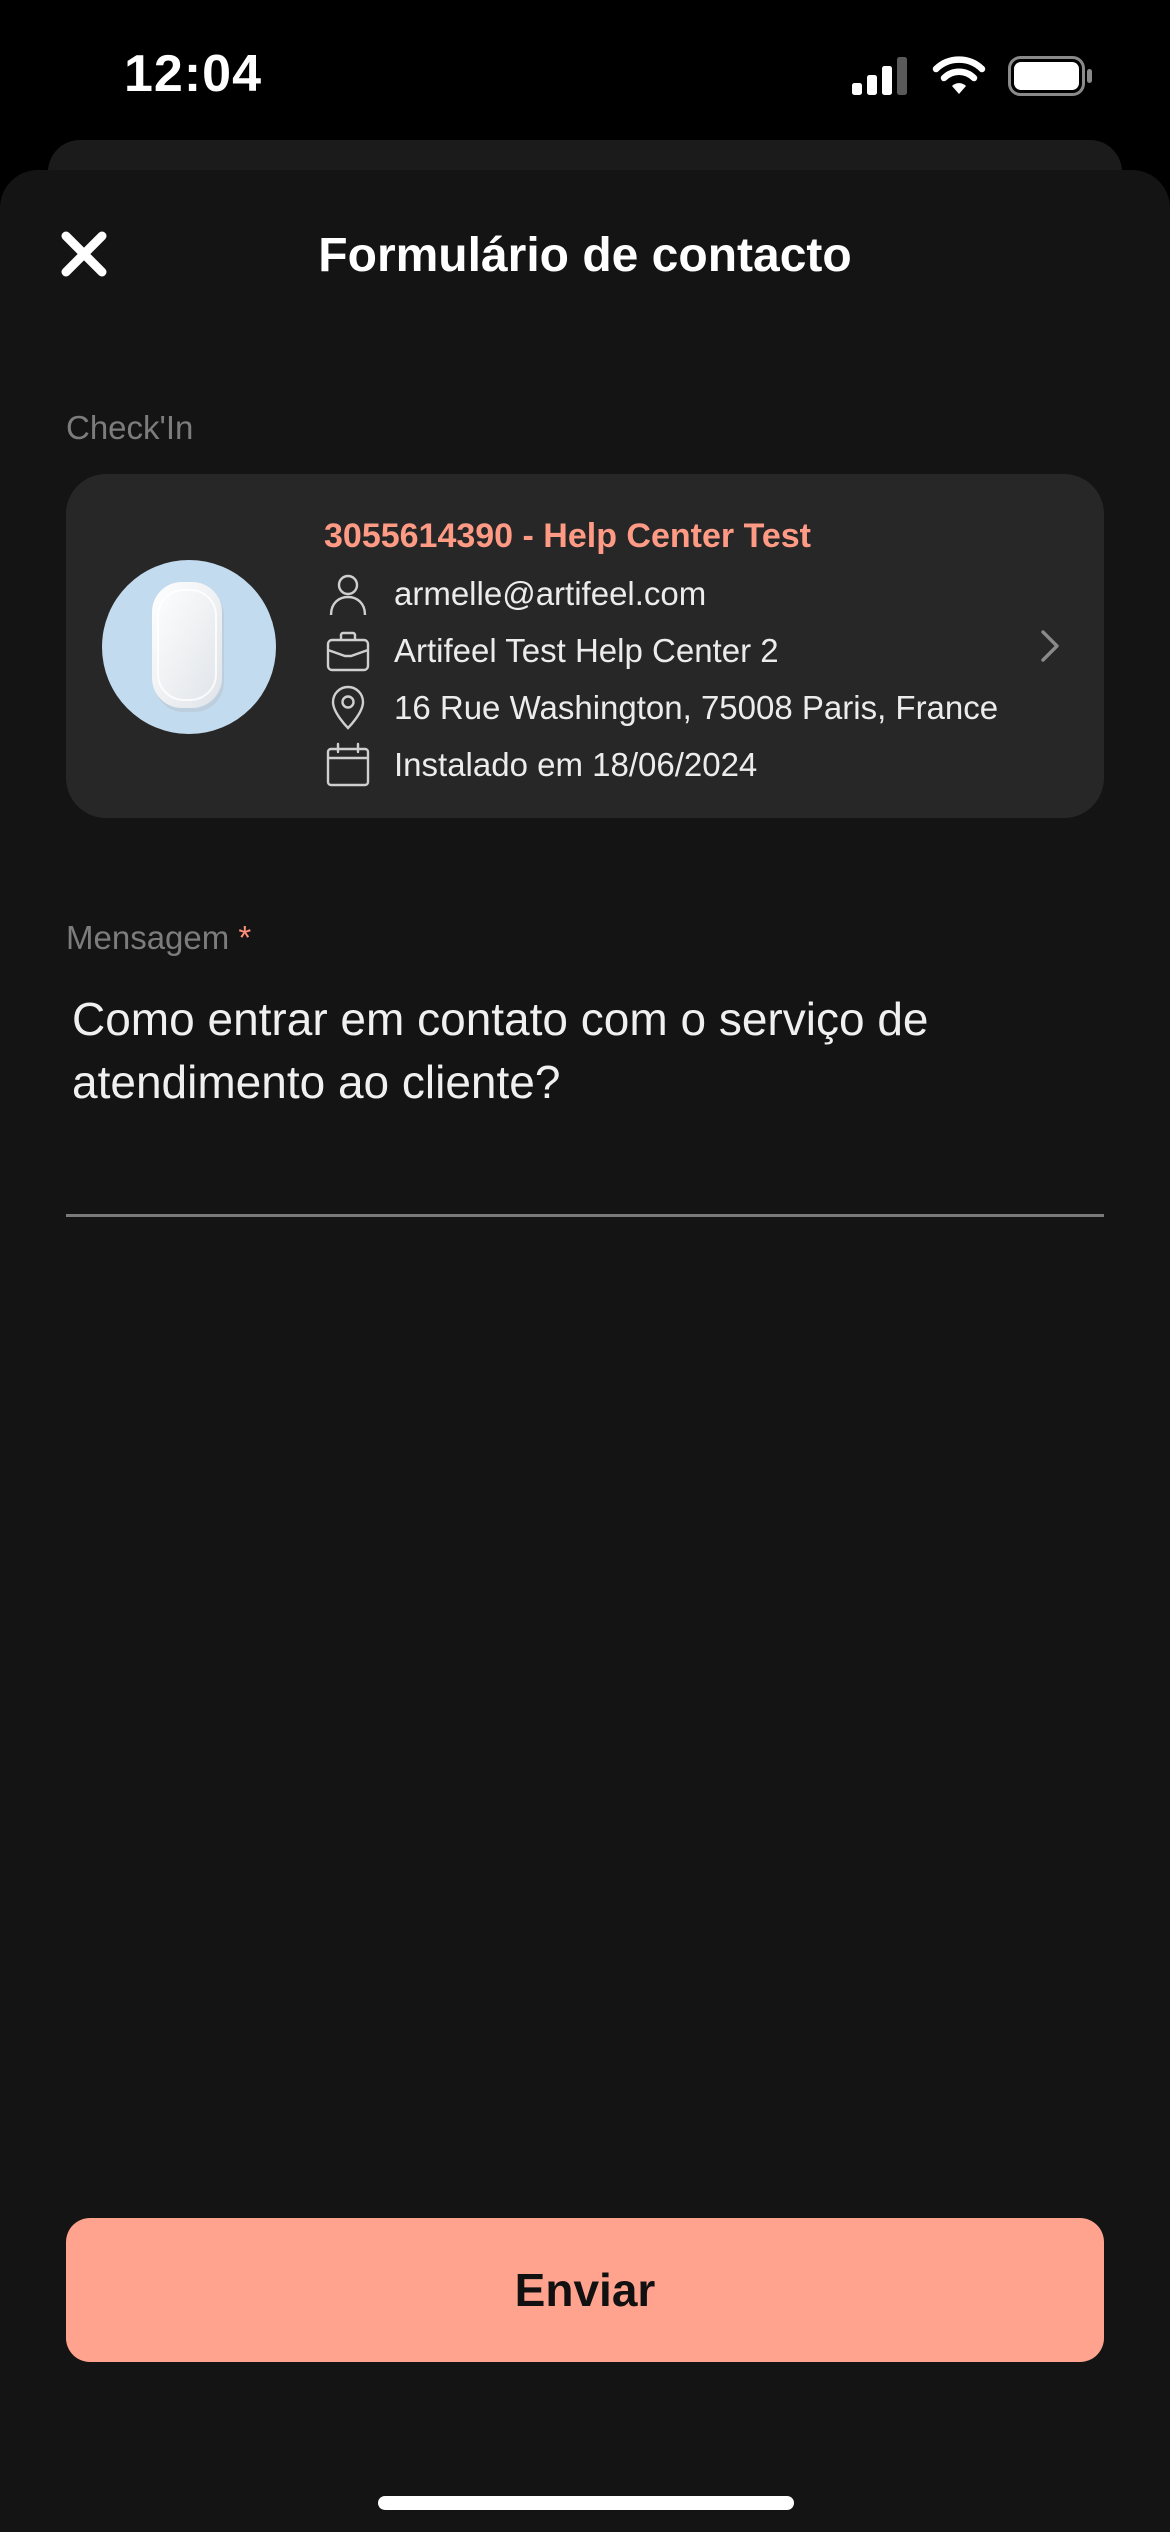  Describe the element at coordinates (959, 75) in the screenshot. I see `wifi-icon` at that location.